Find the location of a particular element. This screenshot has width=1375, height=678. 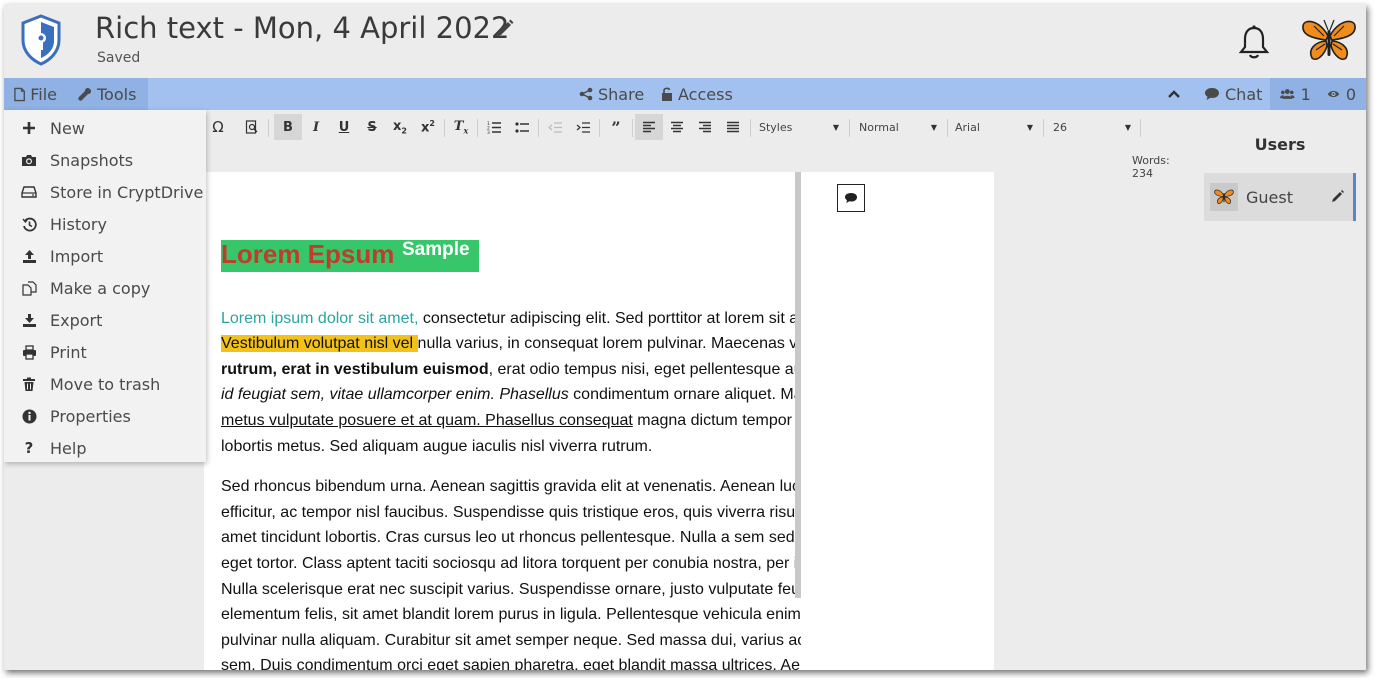

word-count: Words: 234 is located at coordinates (1151, 167).